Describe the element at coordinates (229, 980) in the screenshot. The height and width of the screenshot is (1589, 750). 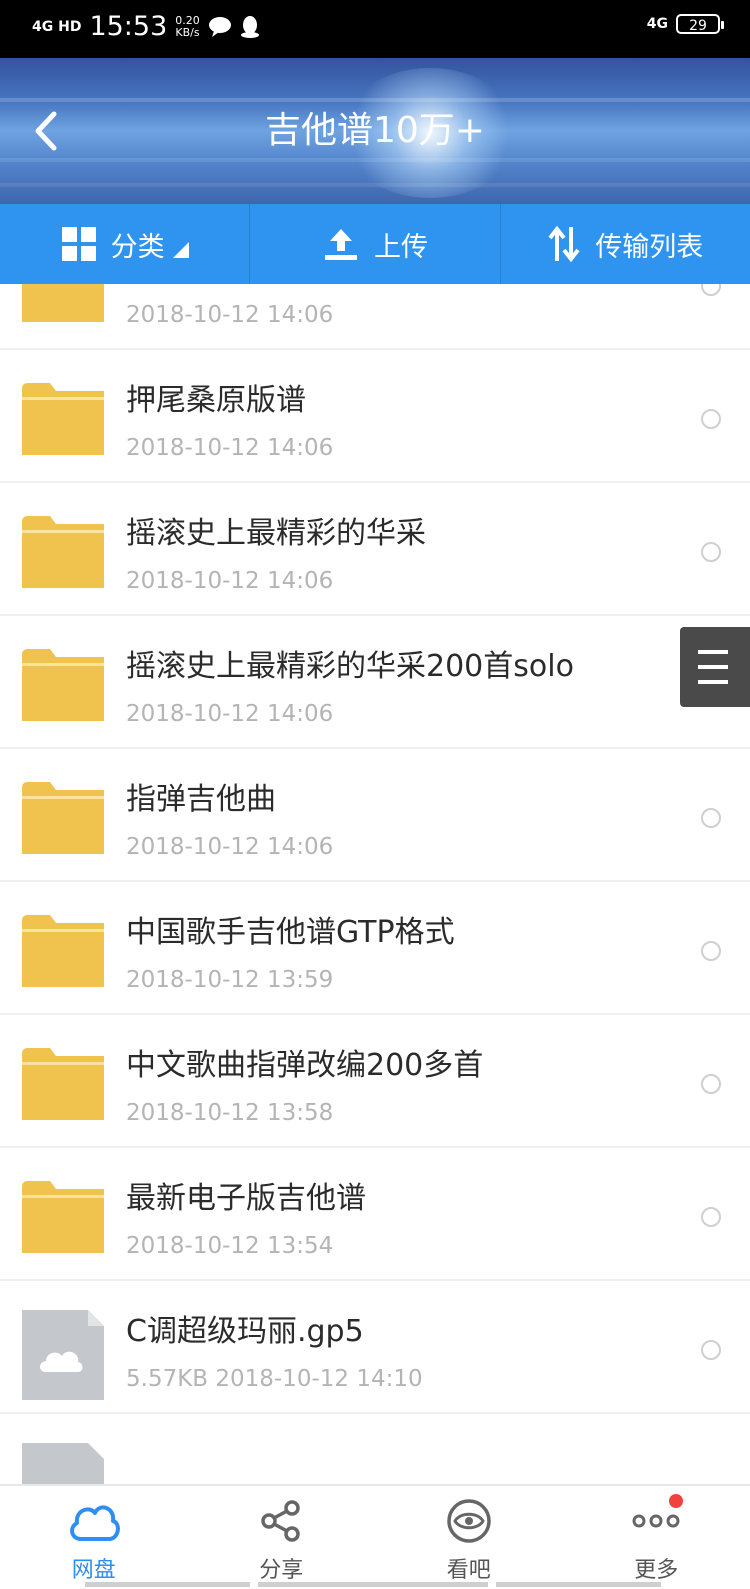
I see `item-meta: 2018-10-12 13:59` at that location.